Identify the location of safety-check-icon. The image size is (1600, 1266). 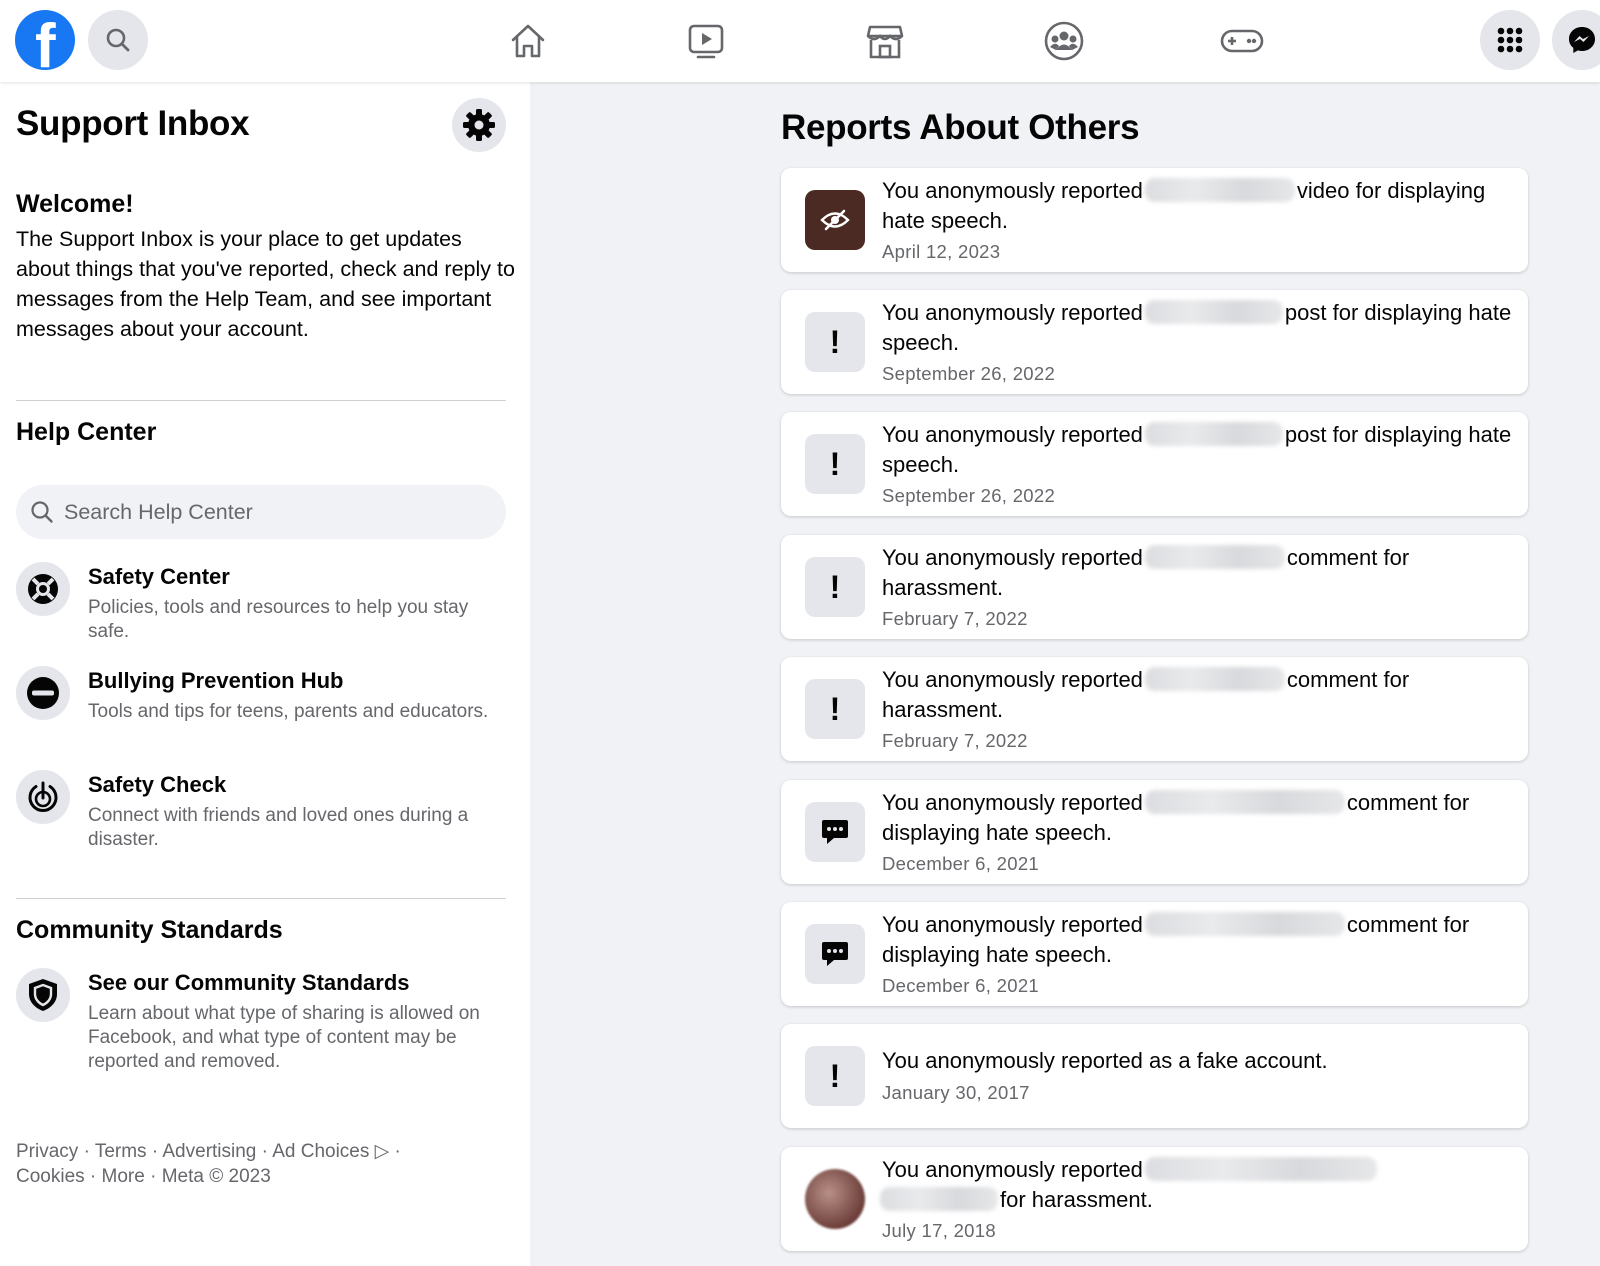
(43, 796).